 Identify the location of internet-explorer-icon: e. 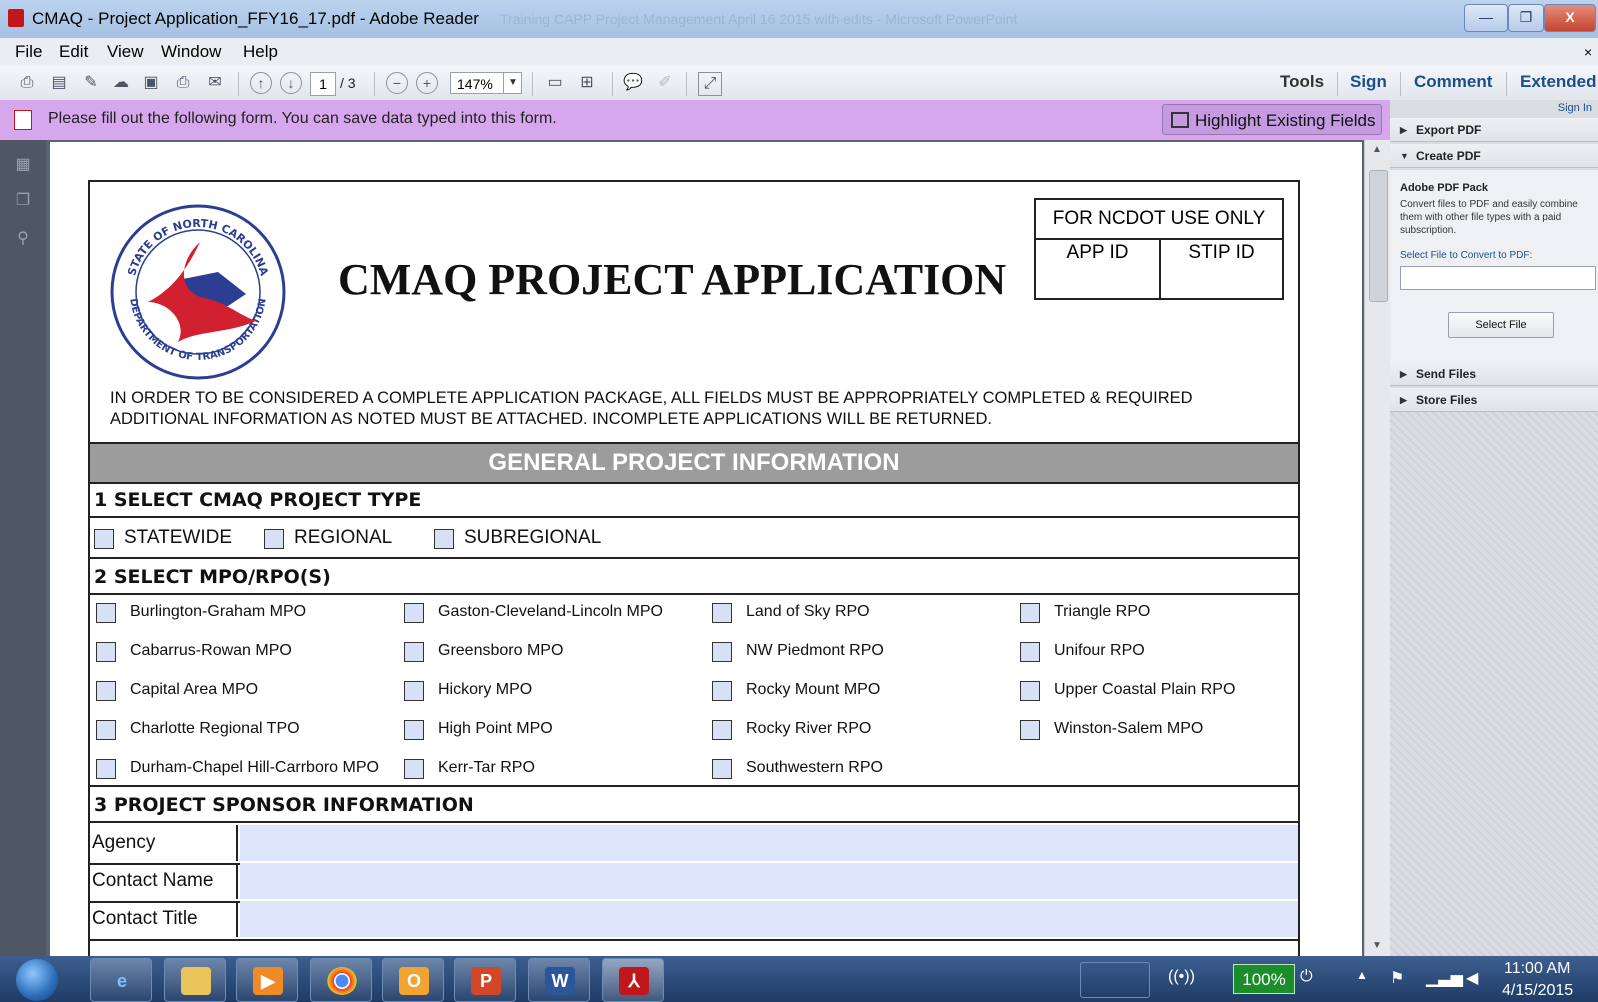
(121, 981).